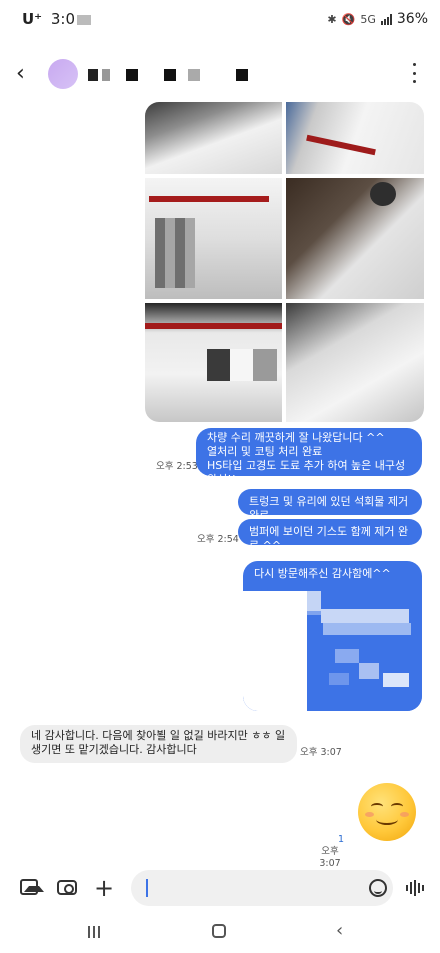 The width and height of the screenshot is (440, 953). What do you see at coordinates (296, 437) in the screenshot?
I see `message-line: 차량 수리 깨끗하게 잘 나왔답니다 ^^` at bounding box center [296, 437].